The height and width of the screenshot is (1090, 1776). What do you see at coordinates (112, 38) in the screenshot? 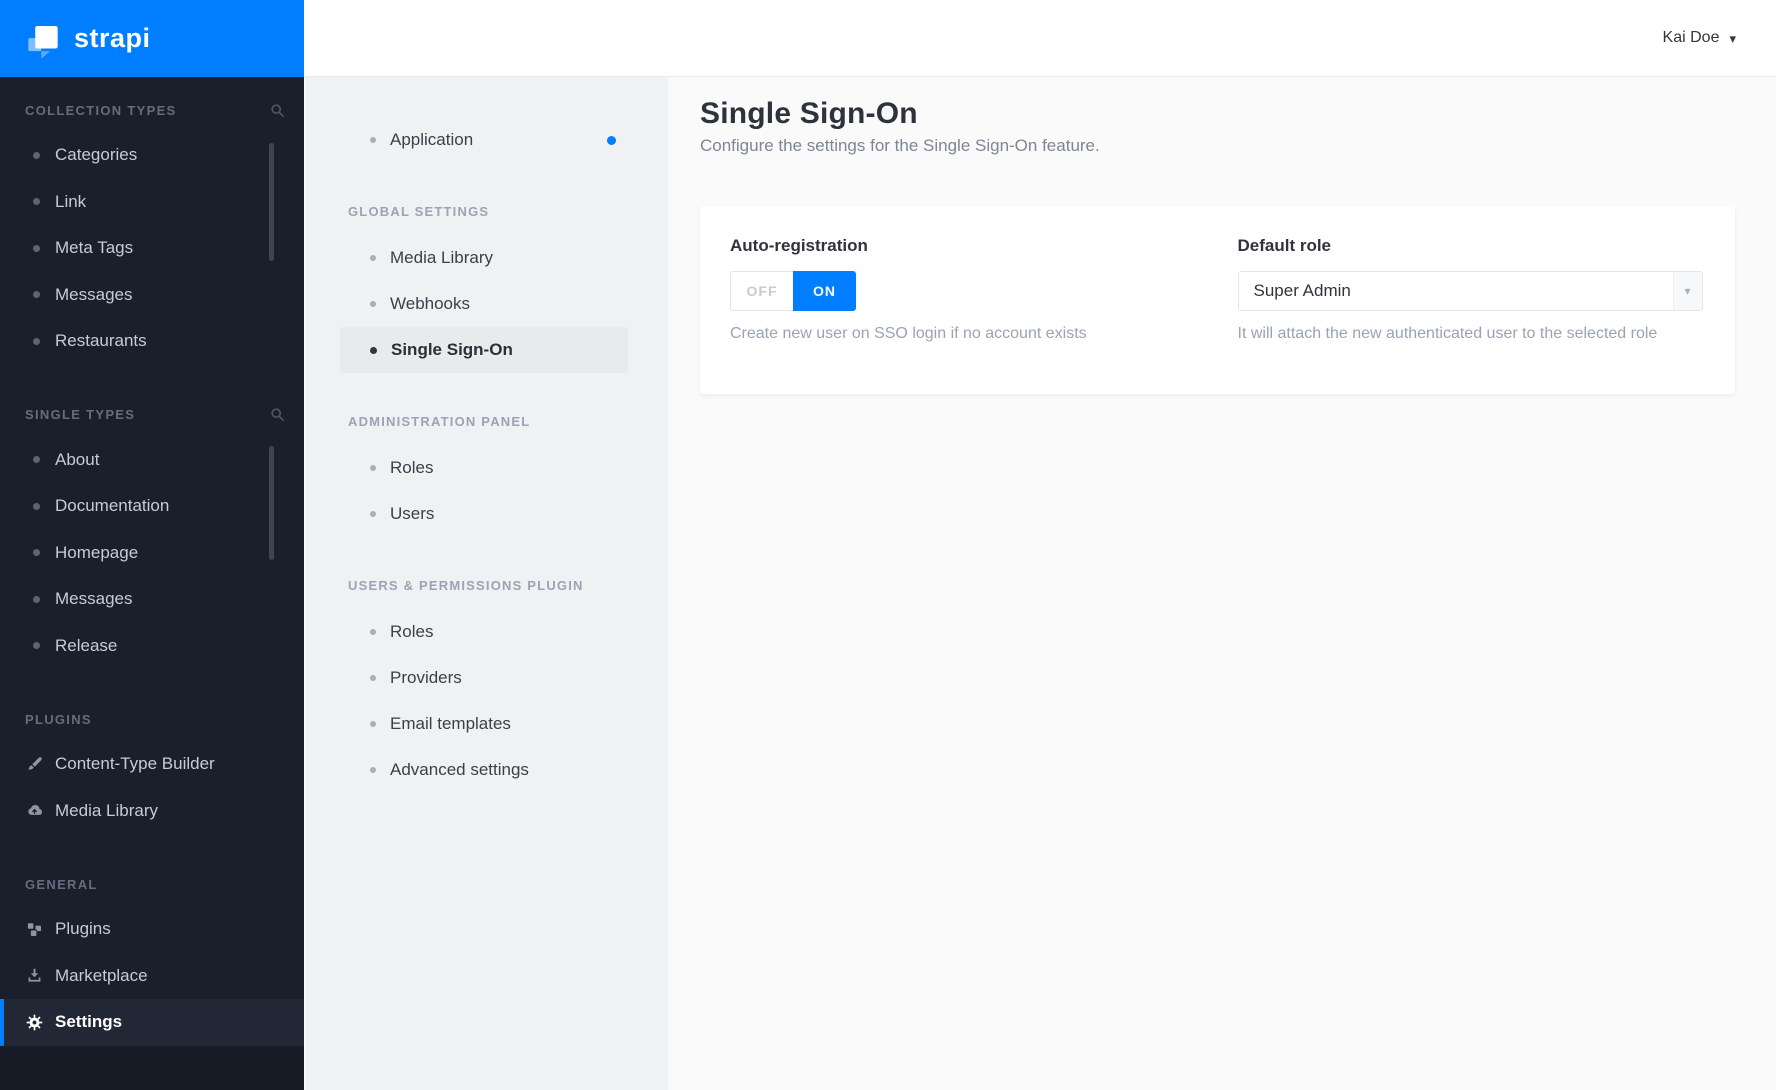
I see `brand-name: strapi` at bounding box center [112, 38].